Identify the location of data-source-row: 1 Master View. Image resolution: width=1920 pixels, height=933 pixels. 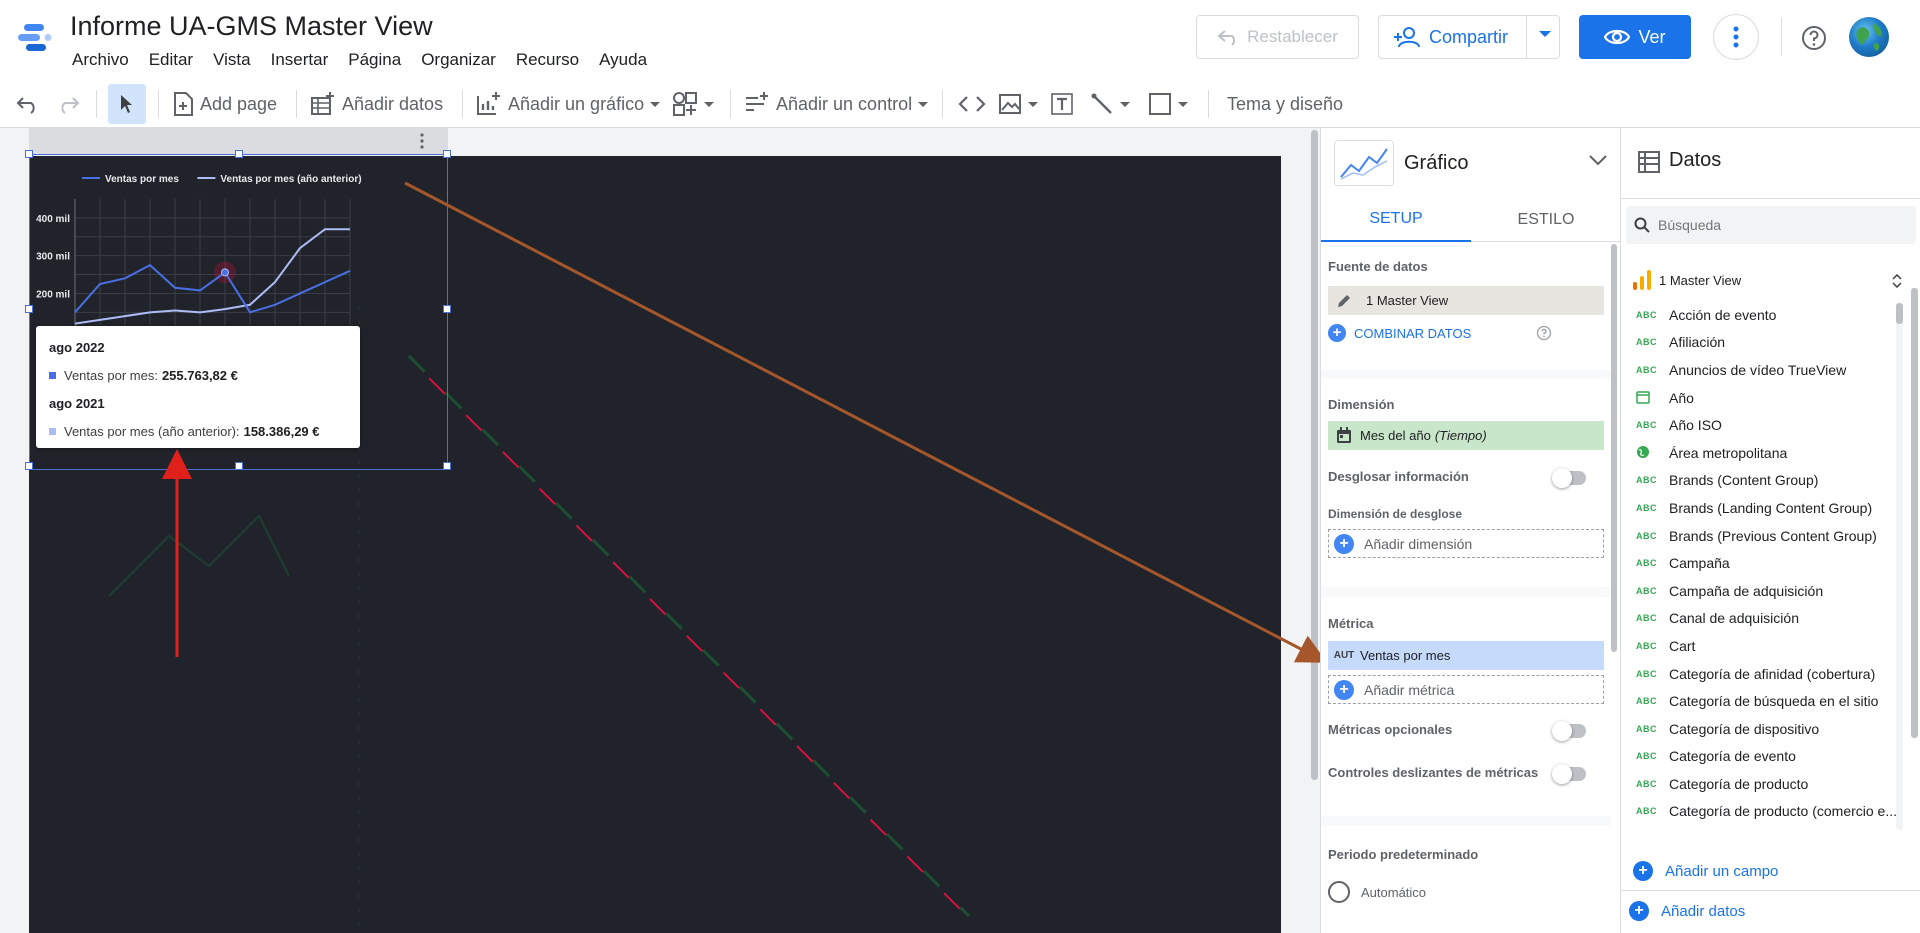
(1770, 280).